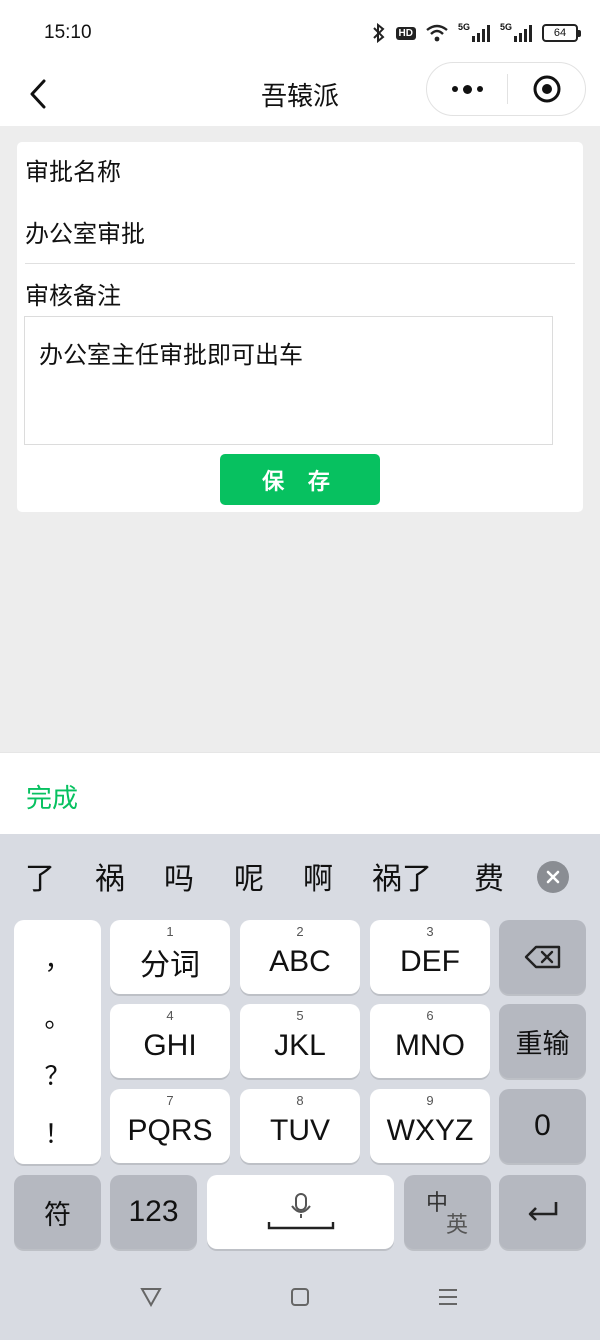  What do you see at coordinates (73, 172) in the screenshot?
I see `approval-name-label: 审批名称` at bounding box center [73, 172].